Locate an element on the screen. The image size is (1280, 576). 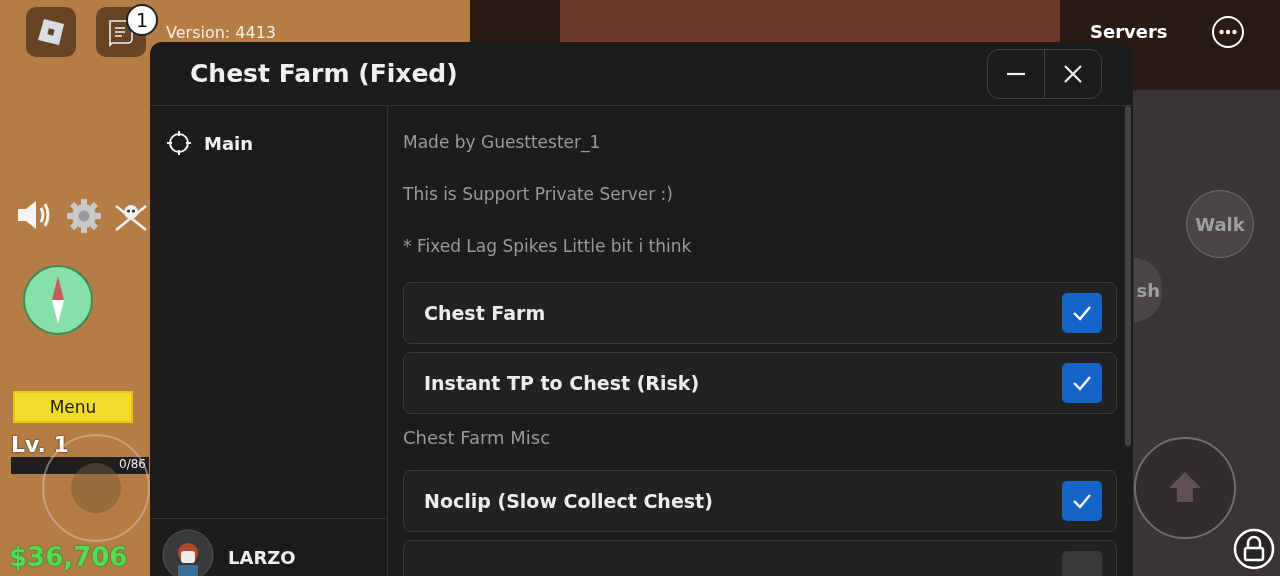
more-icon is located at coordinates (1228, 32).